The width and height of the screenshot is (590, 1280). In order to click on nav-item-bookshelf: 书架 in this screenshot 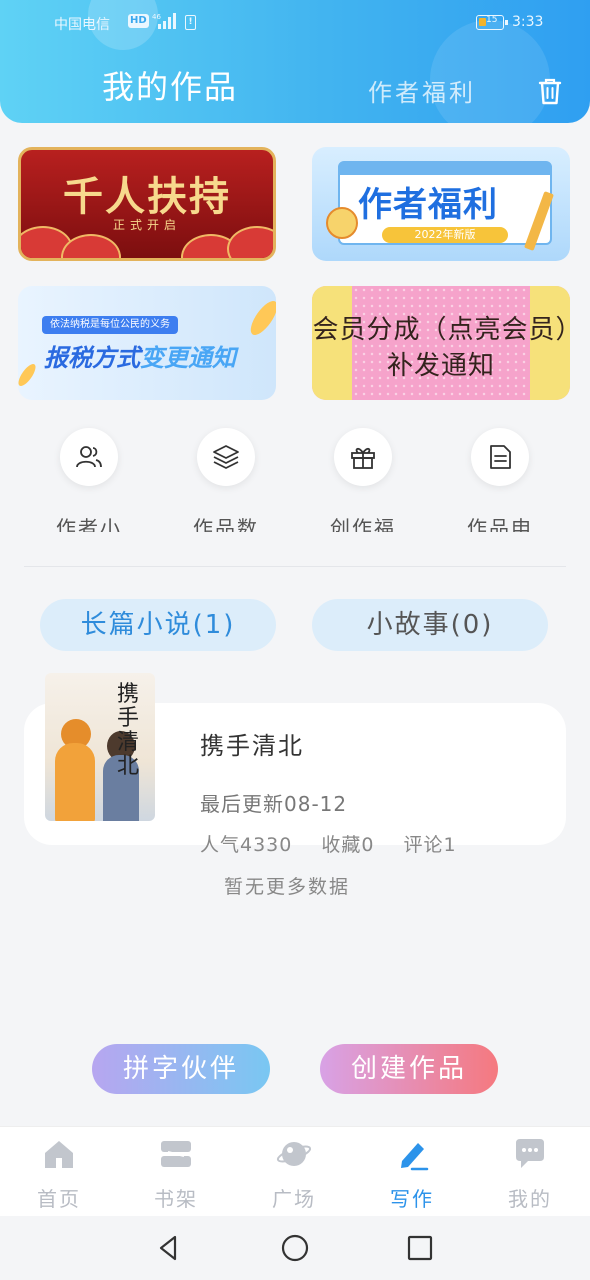, I will do `click(176, 1174)`.